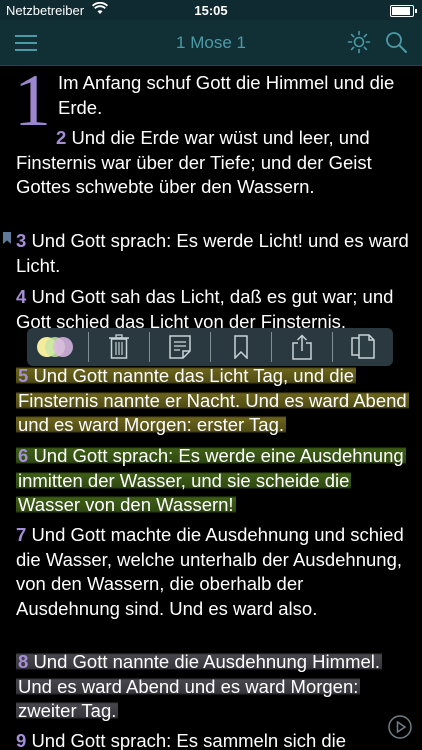 This screenshot has width=422, height=750. I want to click on status-time: 15:05, so click(211, 10).